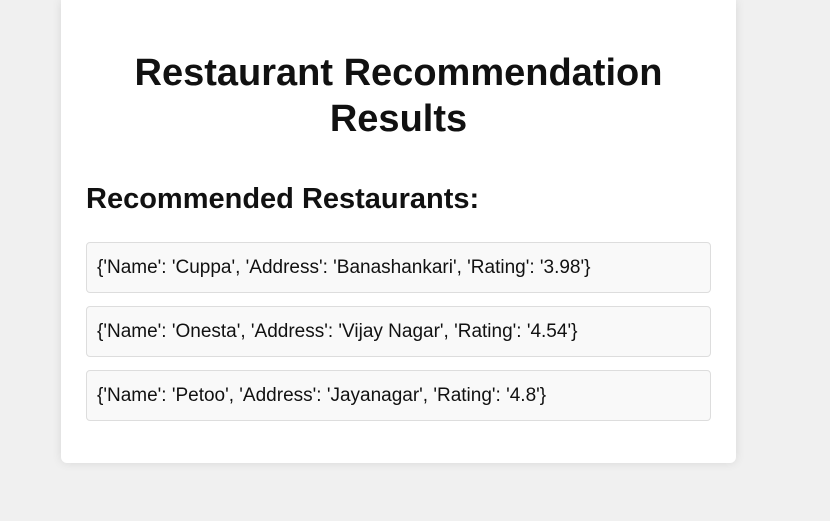  Describe the element at coordinates (283, 199) in the screenshot. I see `section-heading: Recommended Restaurants:` at that location.